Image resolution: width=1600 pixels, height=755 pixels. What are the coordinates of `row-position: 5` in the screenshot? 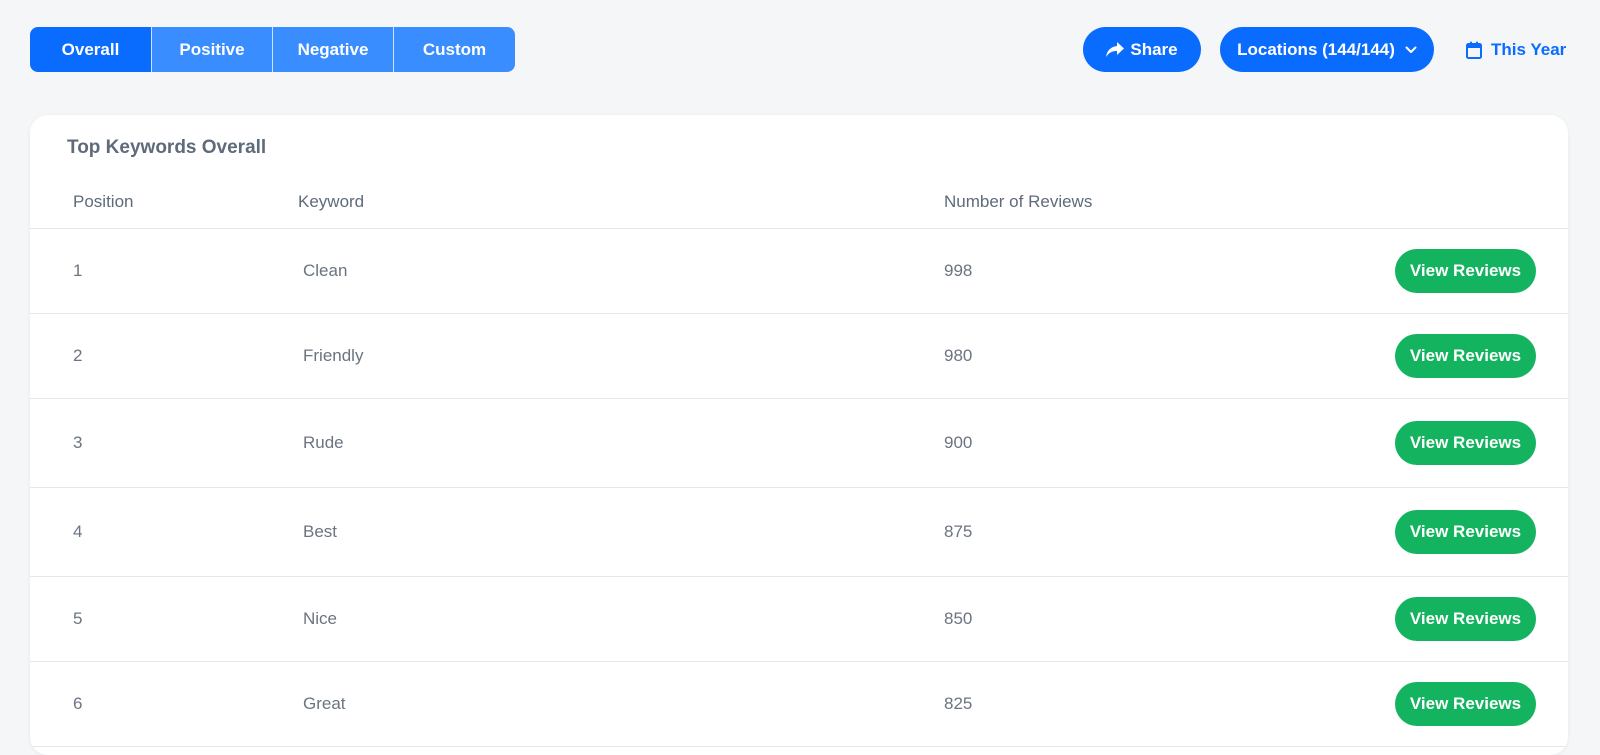 It's located at (78, 618).